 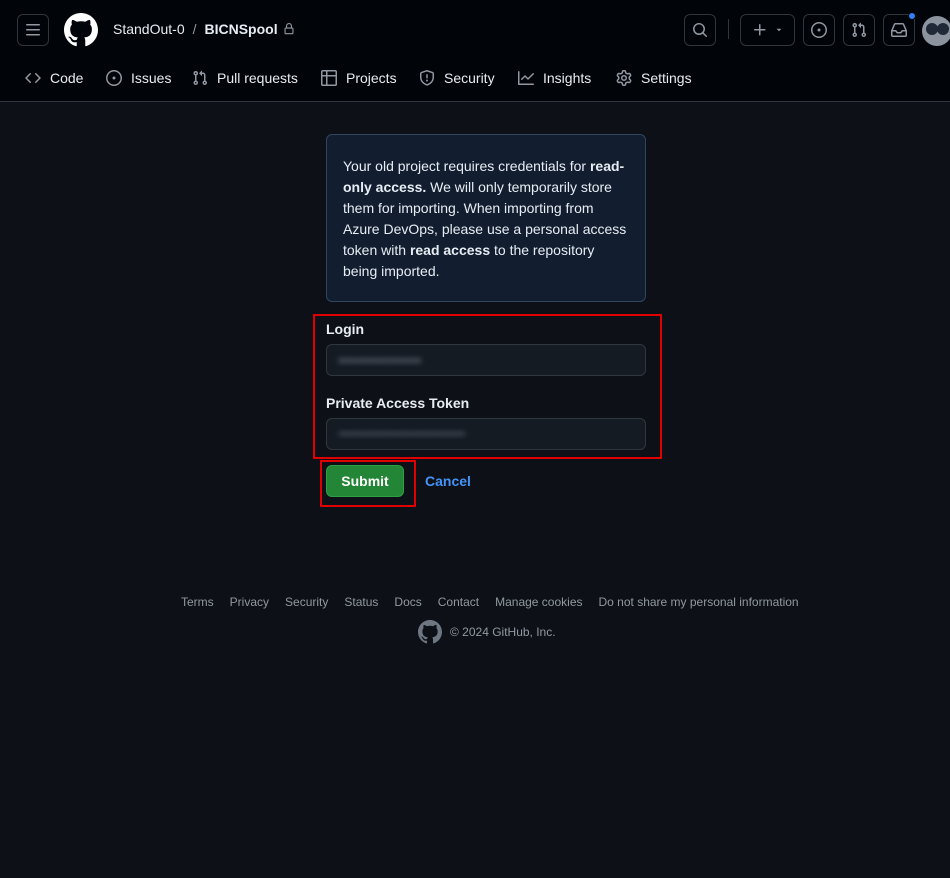 What do you see at coordinates (778, 30) in the screenshot?
I see `triangle-down-icon` at bounding box center [778, 30].